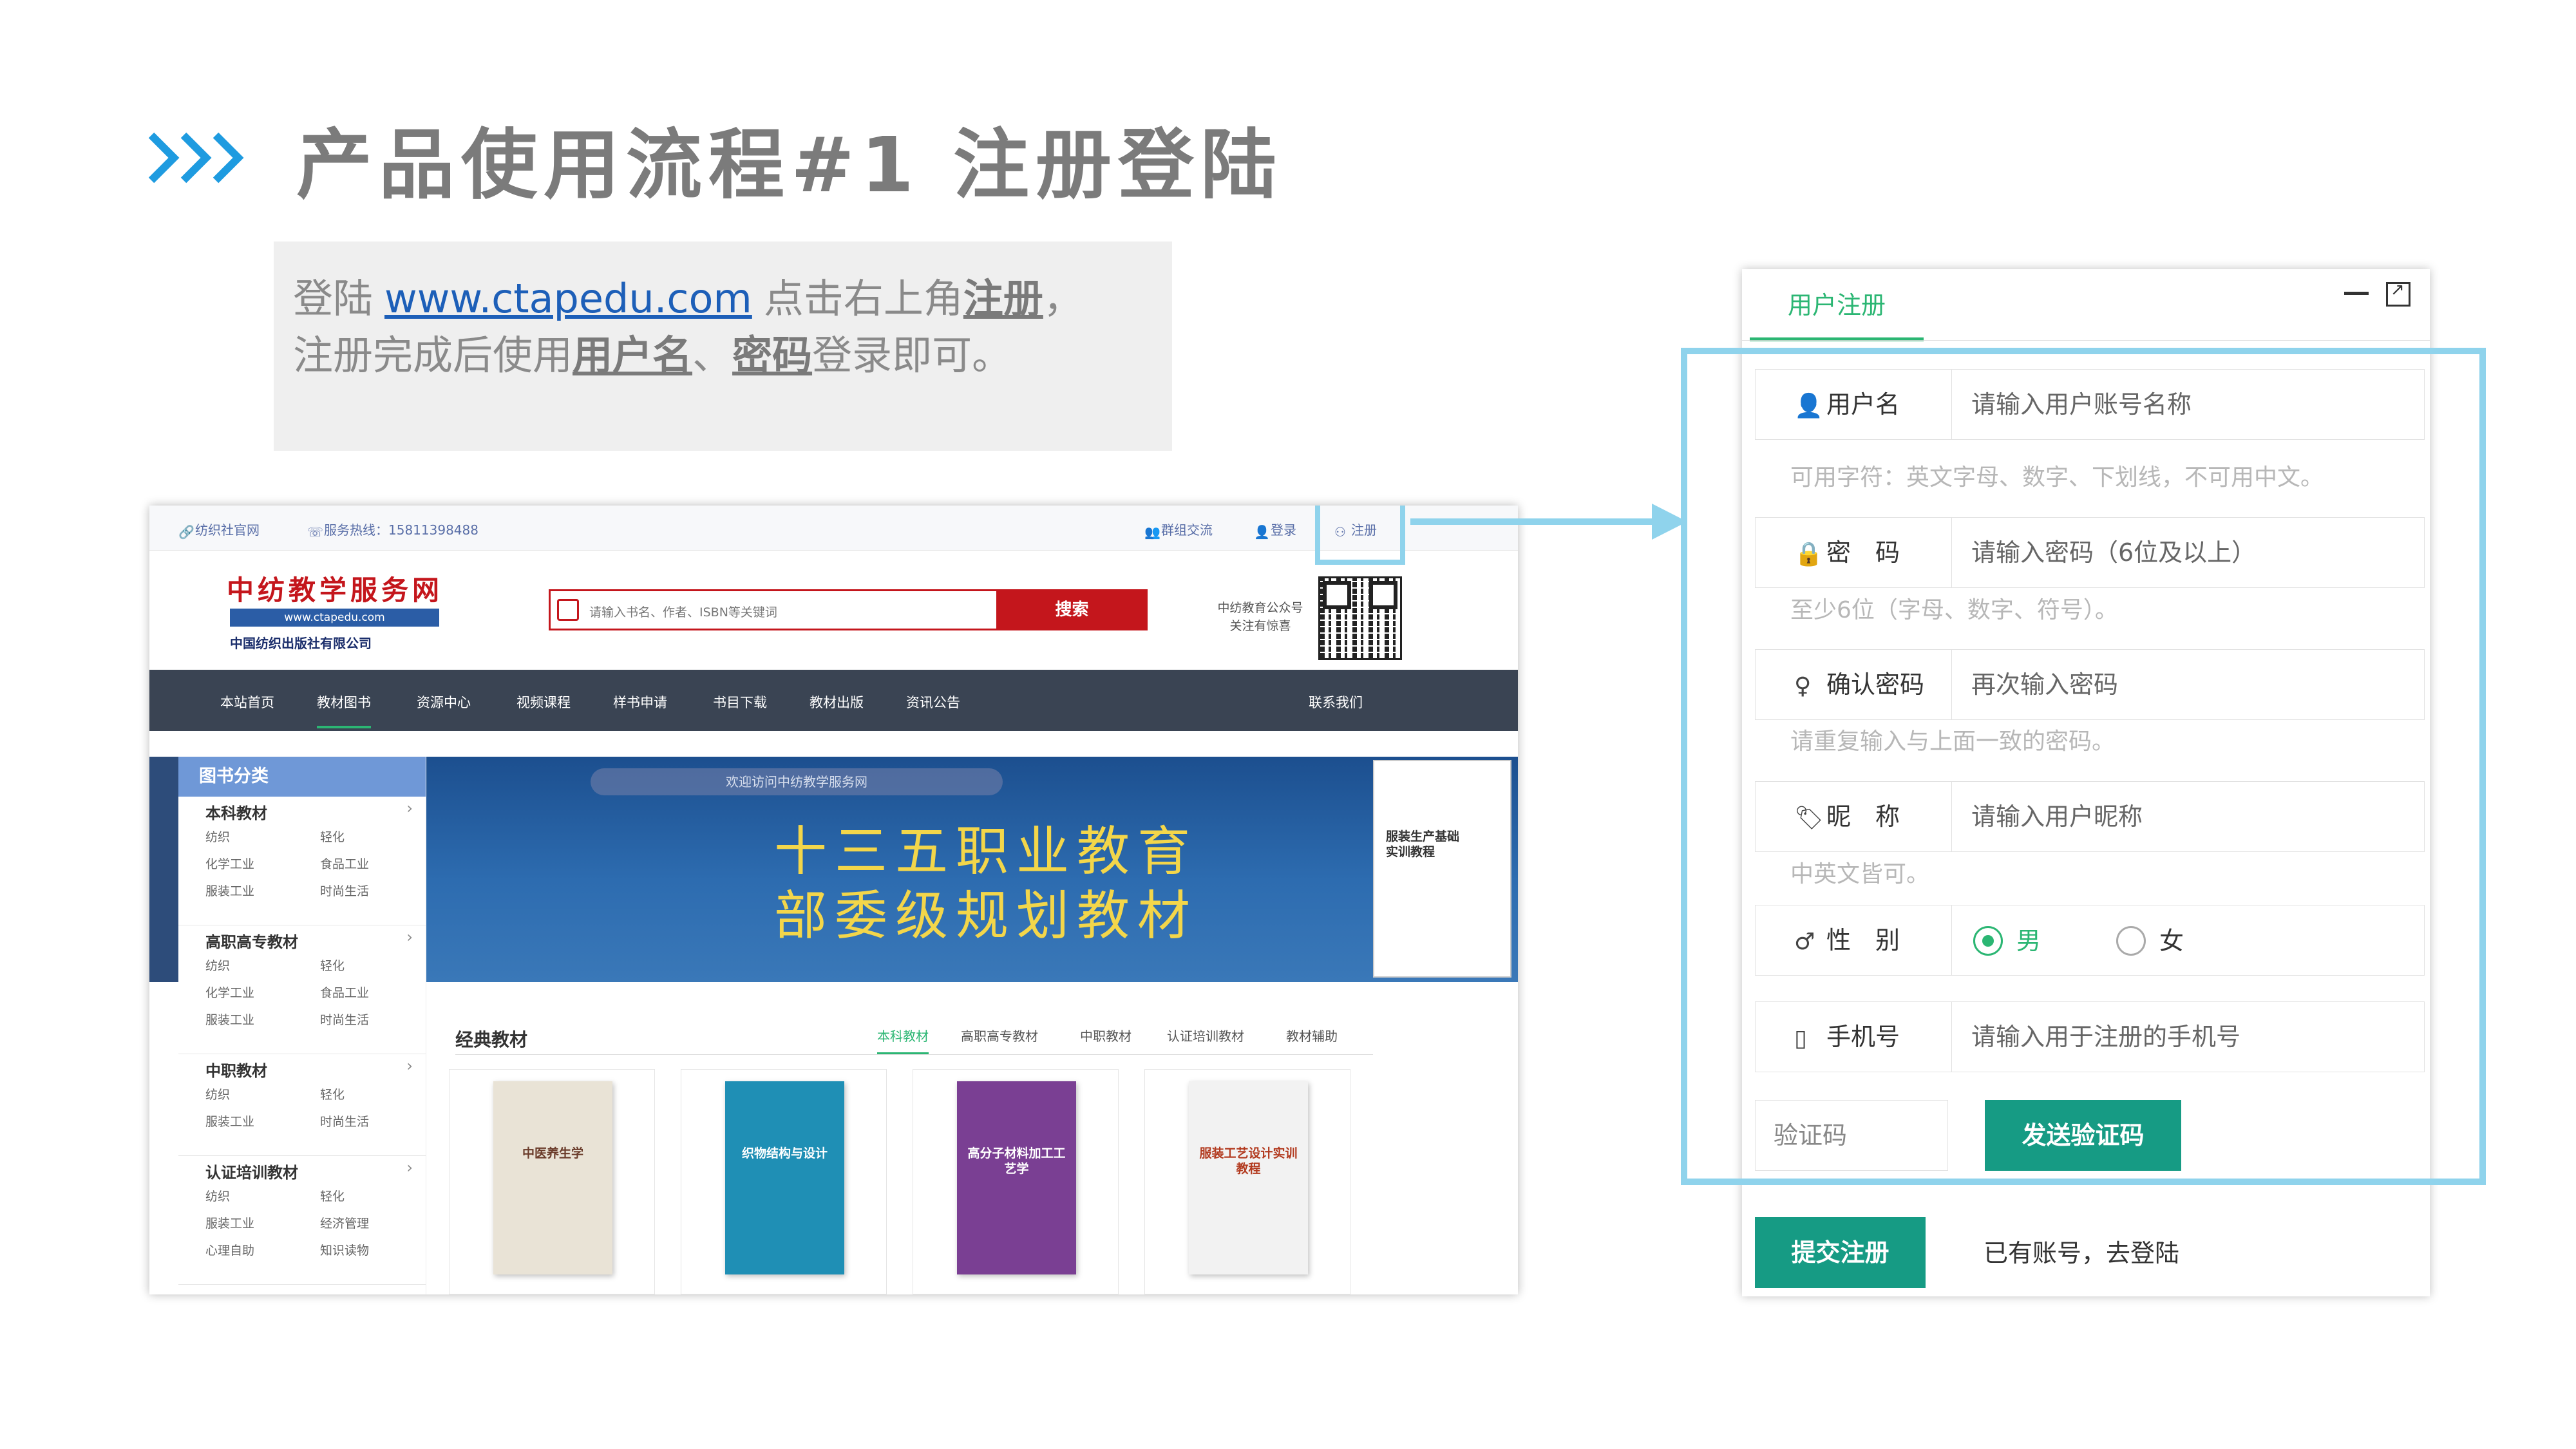  I want to click on classics-divider, so click(914, 1054).